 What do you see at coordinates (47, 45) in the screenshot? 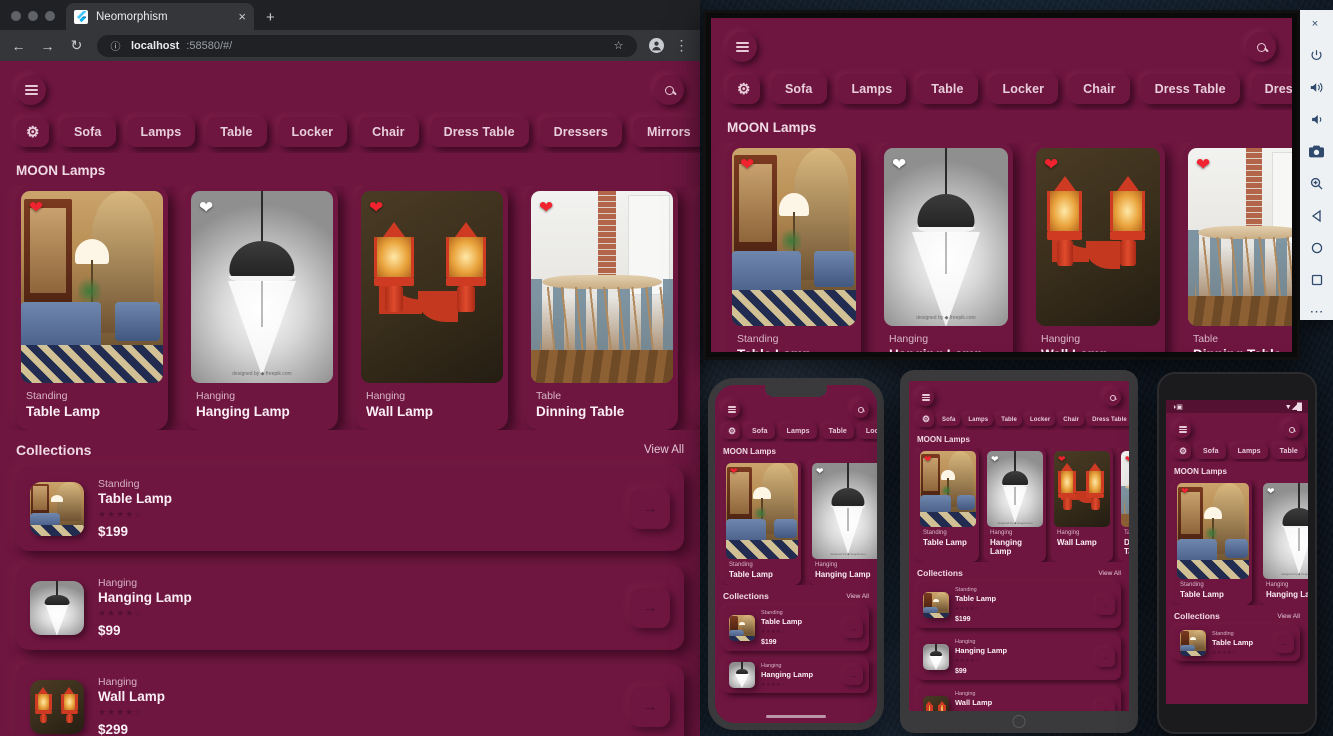
I see `forward-icon: →` at bounding box center [47, 45].